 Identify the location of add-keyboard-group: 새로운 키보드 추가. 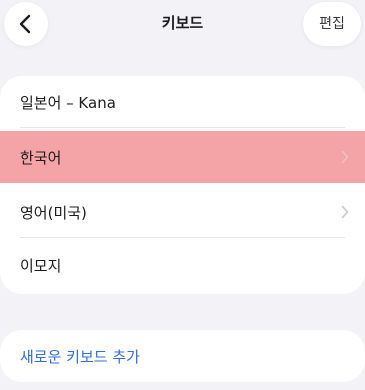
(182, 356).